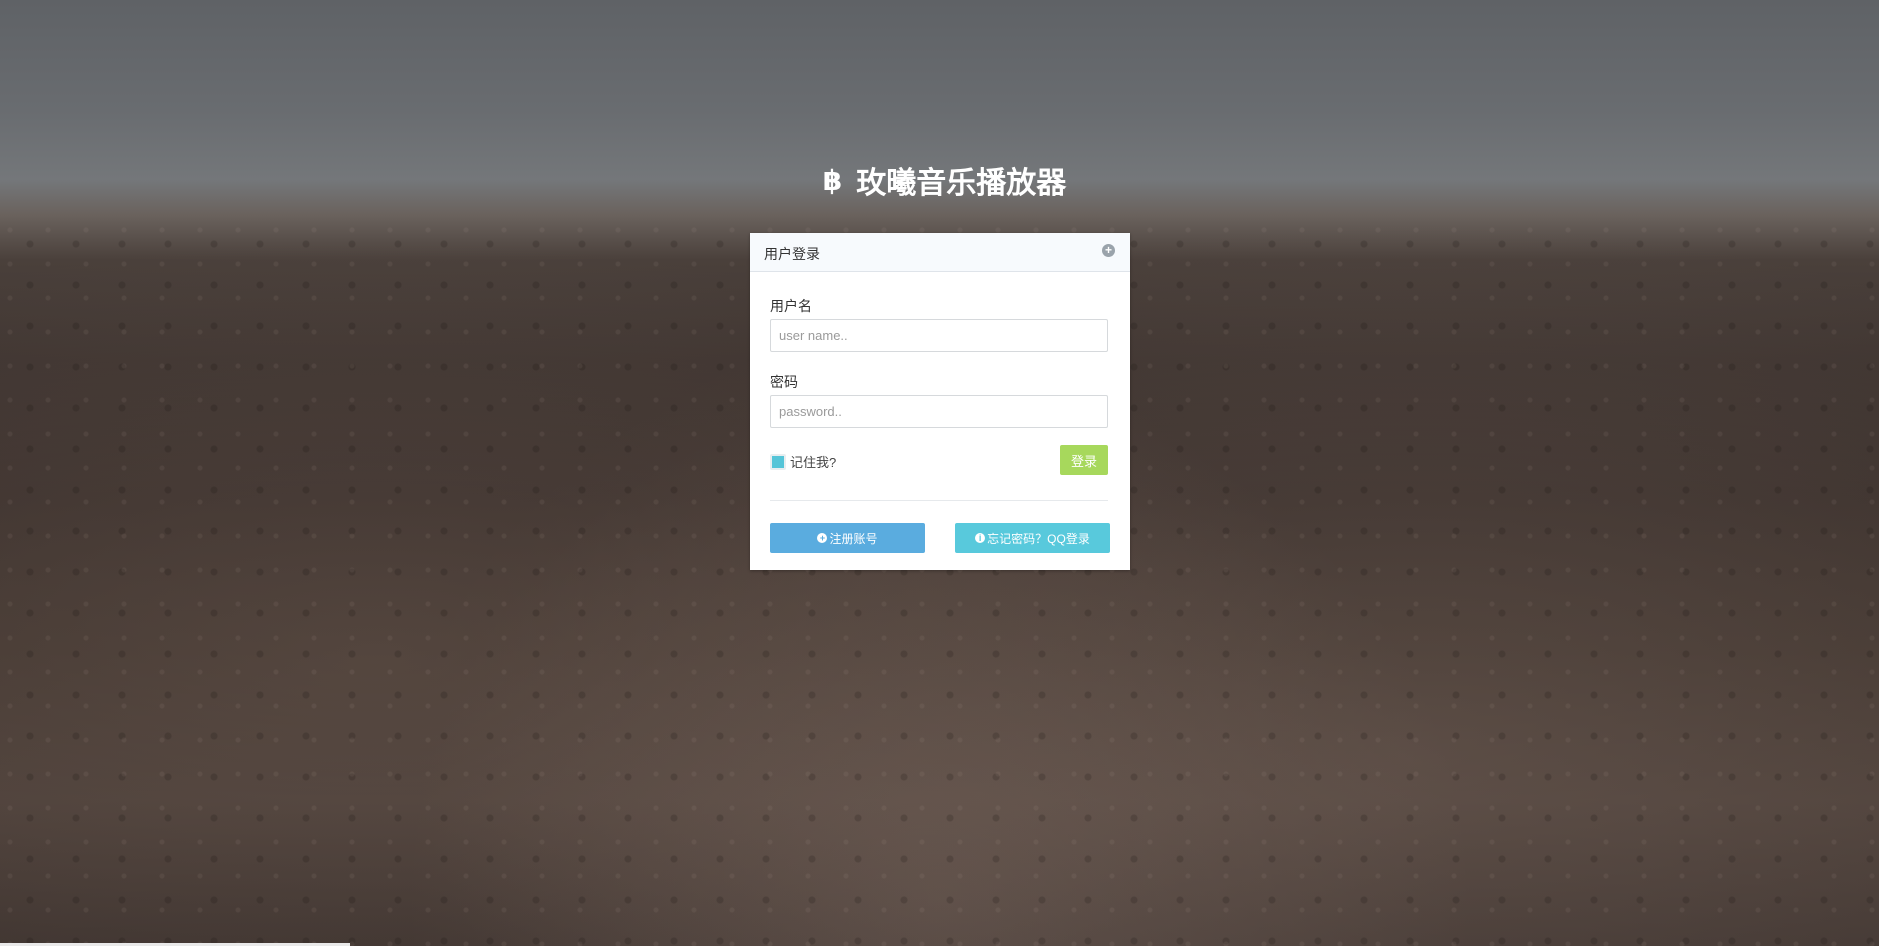  I want to click on register-label: 注册账号, so click(853, 538).